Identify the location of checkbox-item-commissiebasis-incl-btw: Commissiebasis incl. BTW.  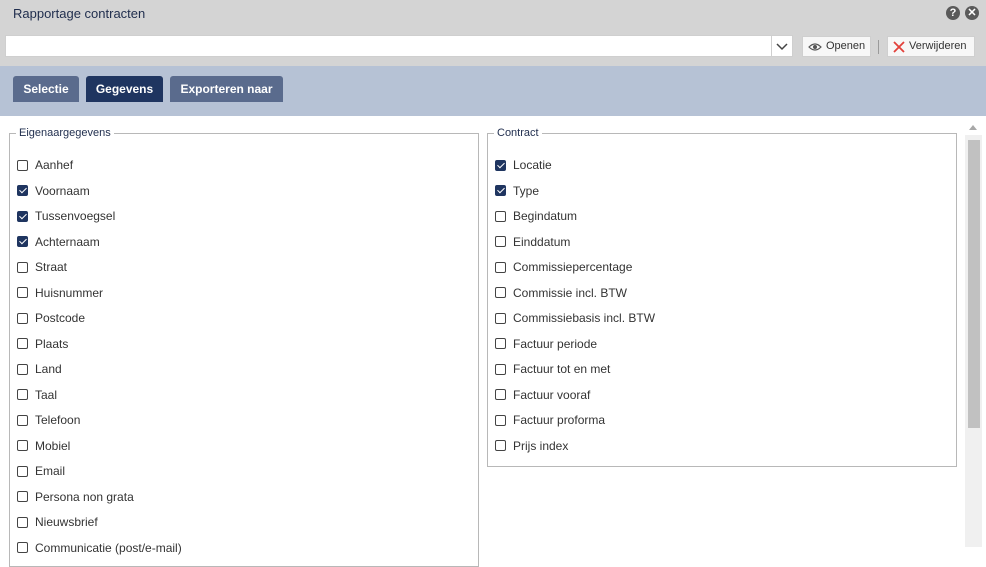
(575, 318).